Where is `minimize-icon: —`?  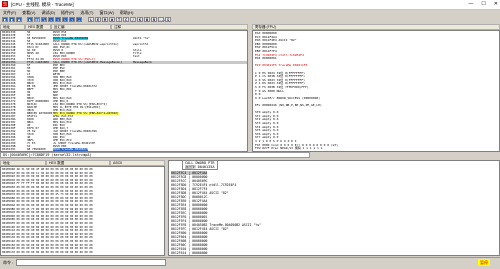
minimize-icon: — is located at coordinates (470, 4).